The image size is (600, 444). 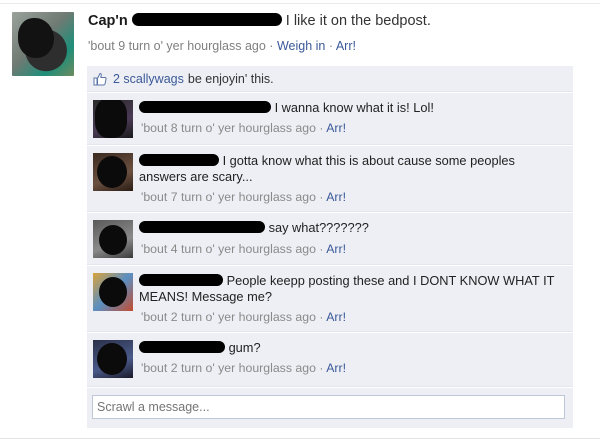 I want to click on comment-body: I wanna know what it is! Lol!, so click(x=349, y=108).